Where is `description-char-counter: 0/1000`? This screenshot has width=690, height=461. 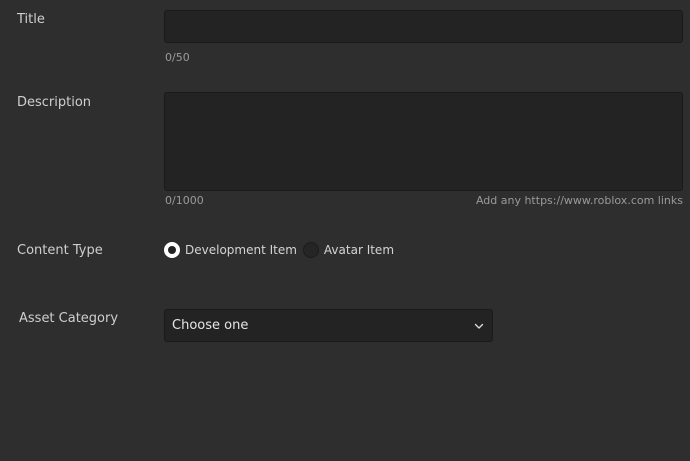 description-char-counter: 0/1000 is located at coordinates (184, 200).